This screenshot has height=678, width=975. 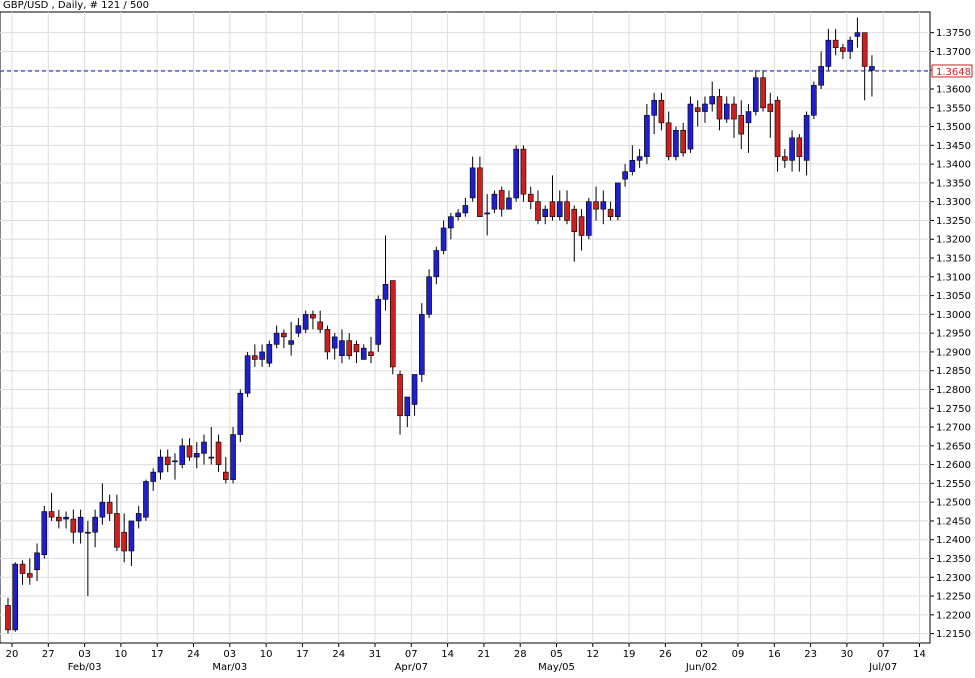 I want to click on x-tick-label: 09, so click(x=738, y=654).